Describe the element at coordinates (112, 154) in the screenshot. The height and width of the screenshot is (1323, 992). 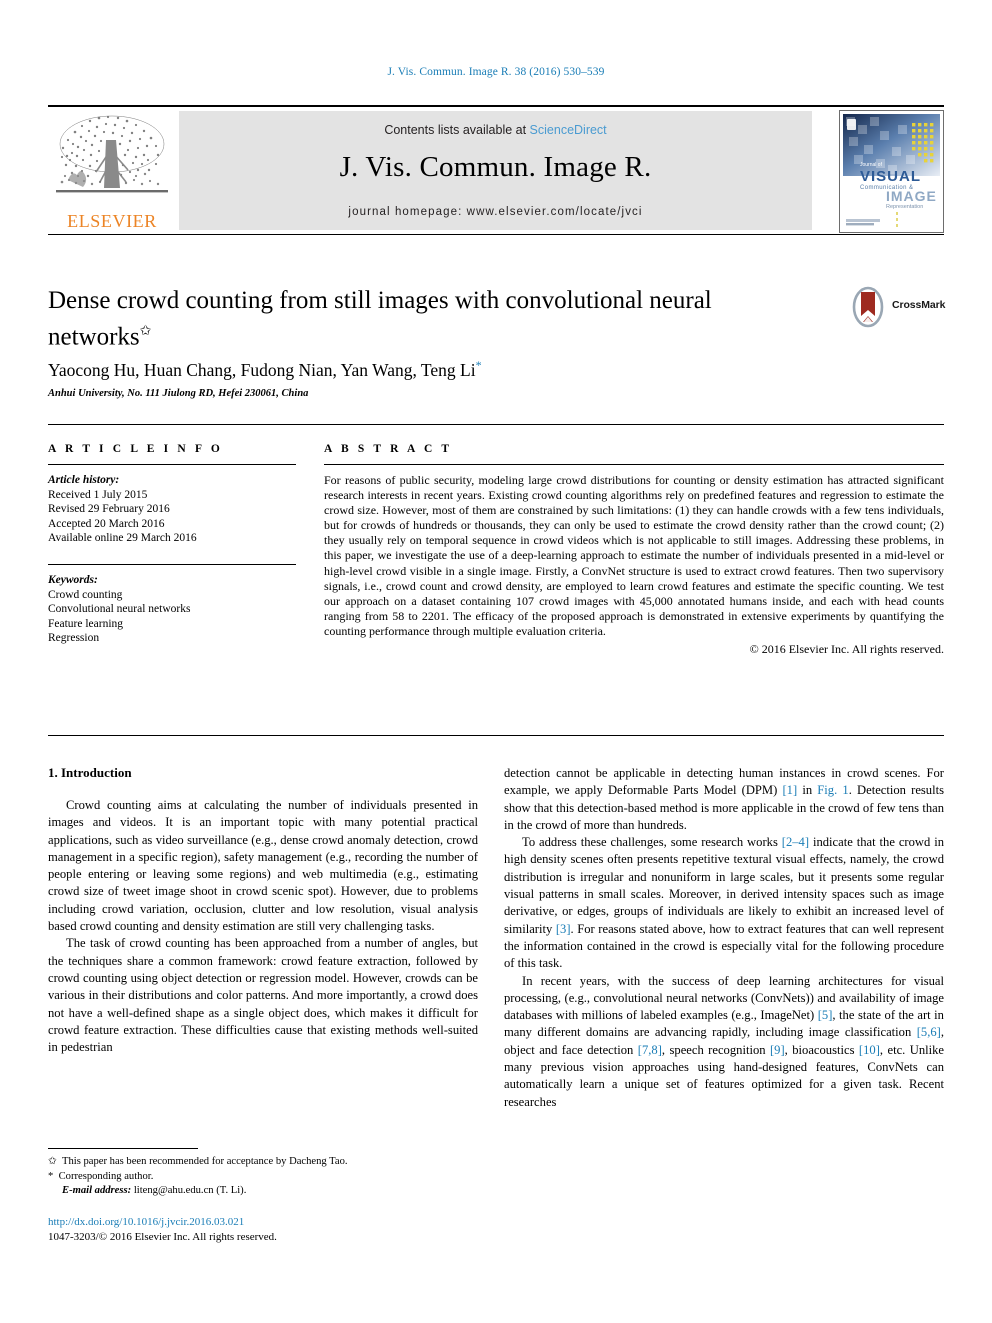
I see `elsevier-tree-icon` at that location.